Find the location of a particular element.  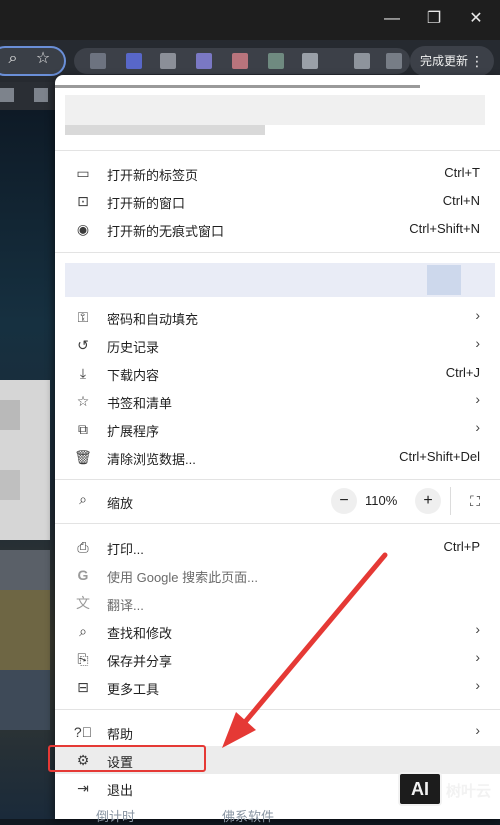

watermark-logo: AI is located at coordinates (420, 789).